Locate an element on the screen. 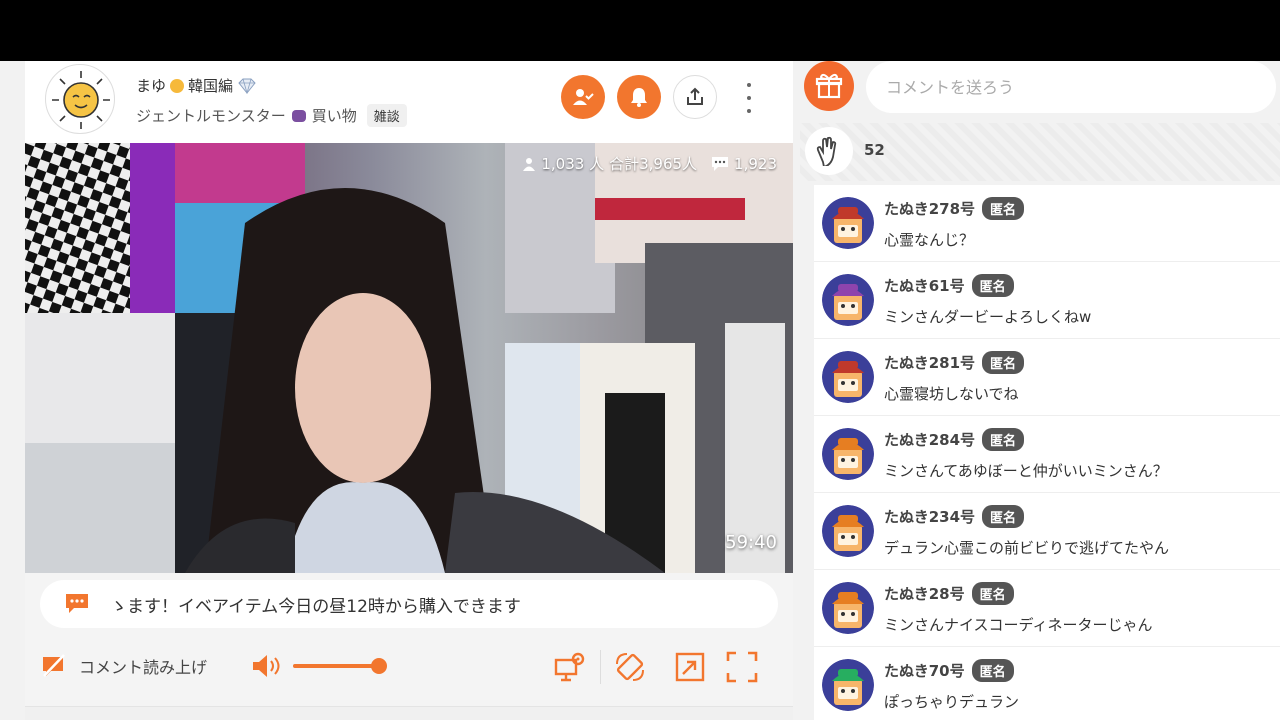 The height and width of the screenshot is (720, 1280). player-controls: コメント読み上げ is located at coordinates (409, 666).